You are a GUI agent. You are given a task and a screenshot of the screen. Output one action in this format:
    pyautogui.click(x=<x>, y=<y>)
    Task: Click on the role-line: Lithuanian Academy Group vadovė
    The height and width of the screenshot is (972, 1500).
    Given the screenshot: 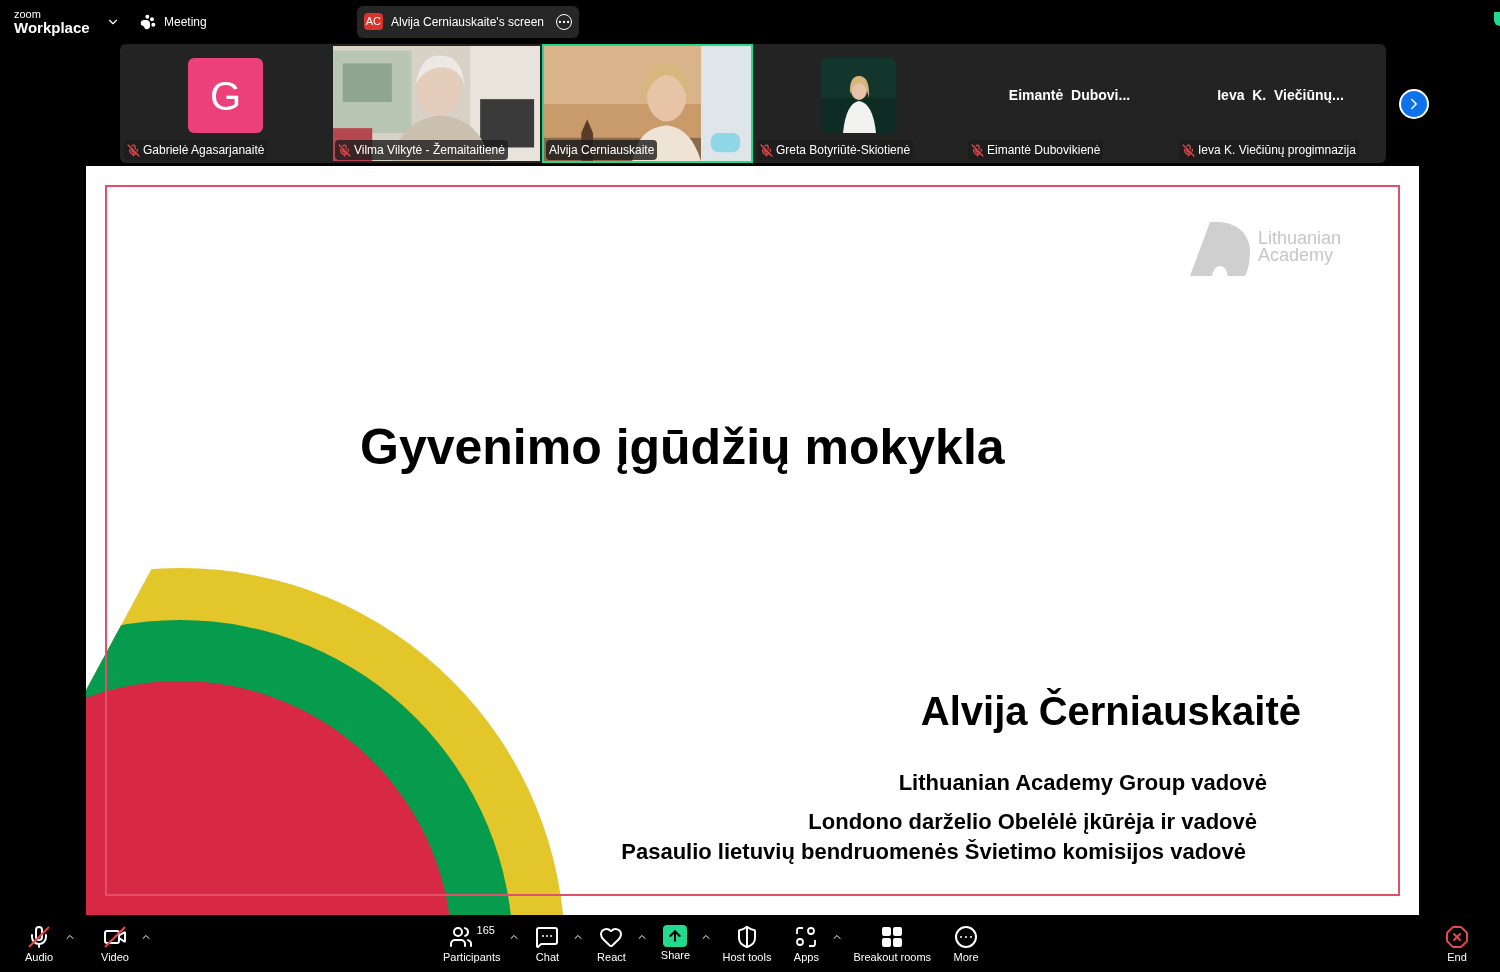 What is the action you would take?
    pyautogui.click(x=1082, y=783)
    